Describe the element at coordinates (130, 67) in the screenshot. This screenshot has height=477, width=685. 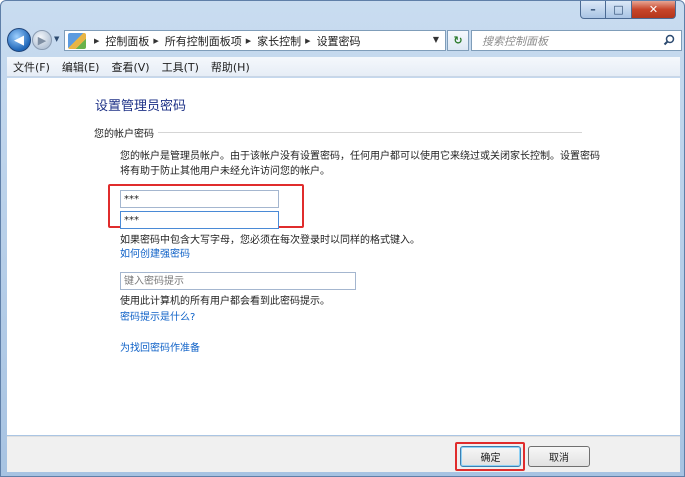
I see `menu-view: 查看(V)` at that location.